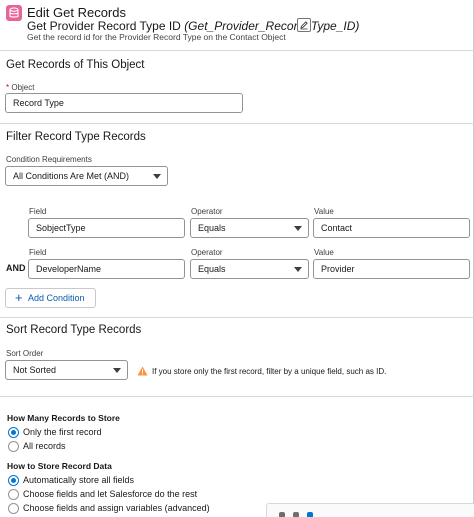  I want to click on get-records-icon, so click(14, 13).